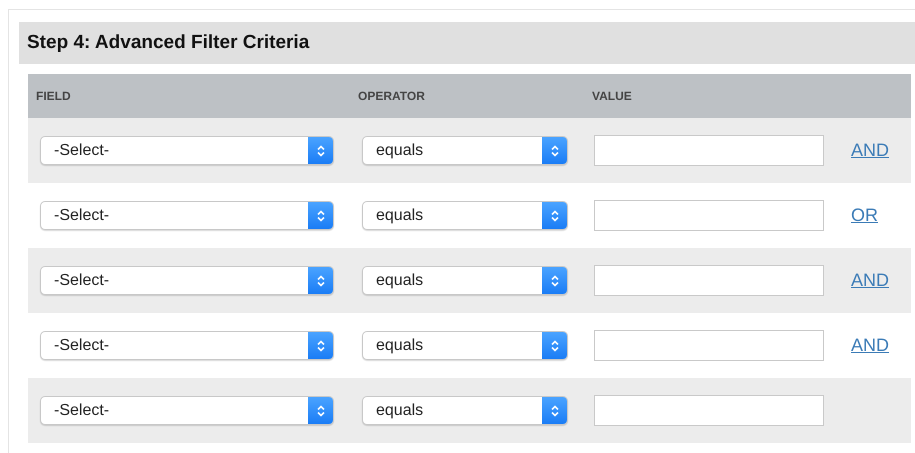 This screenshot has height=453, width=915. What do you see at coordinates (54, 96) in the screenshot?
I see `column-header: FIELD` at bounding box center [54, 96].